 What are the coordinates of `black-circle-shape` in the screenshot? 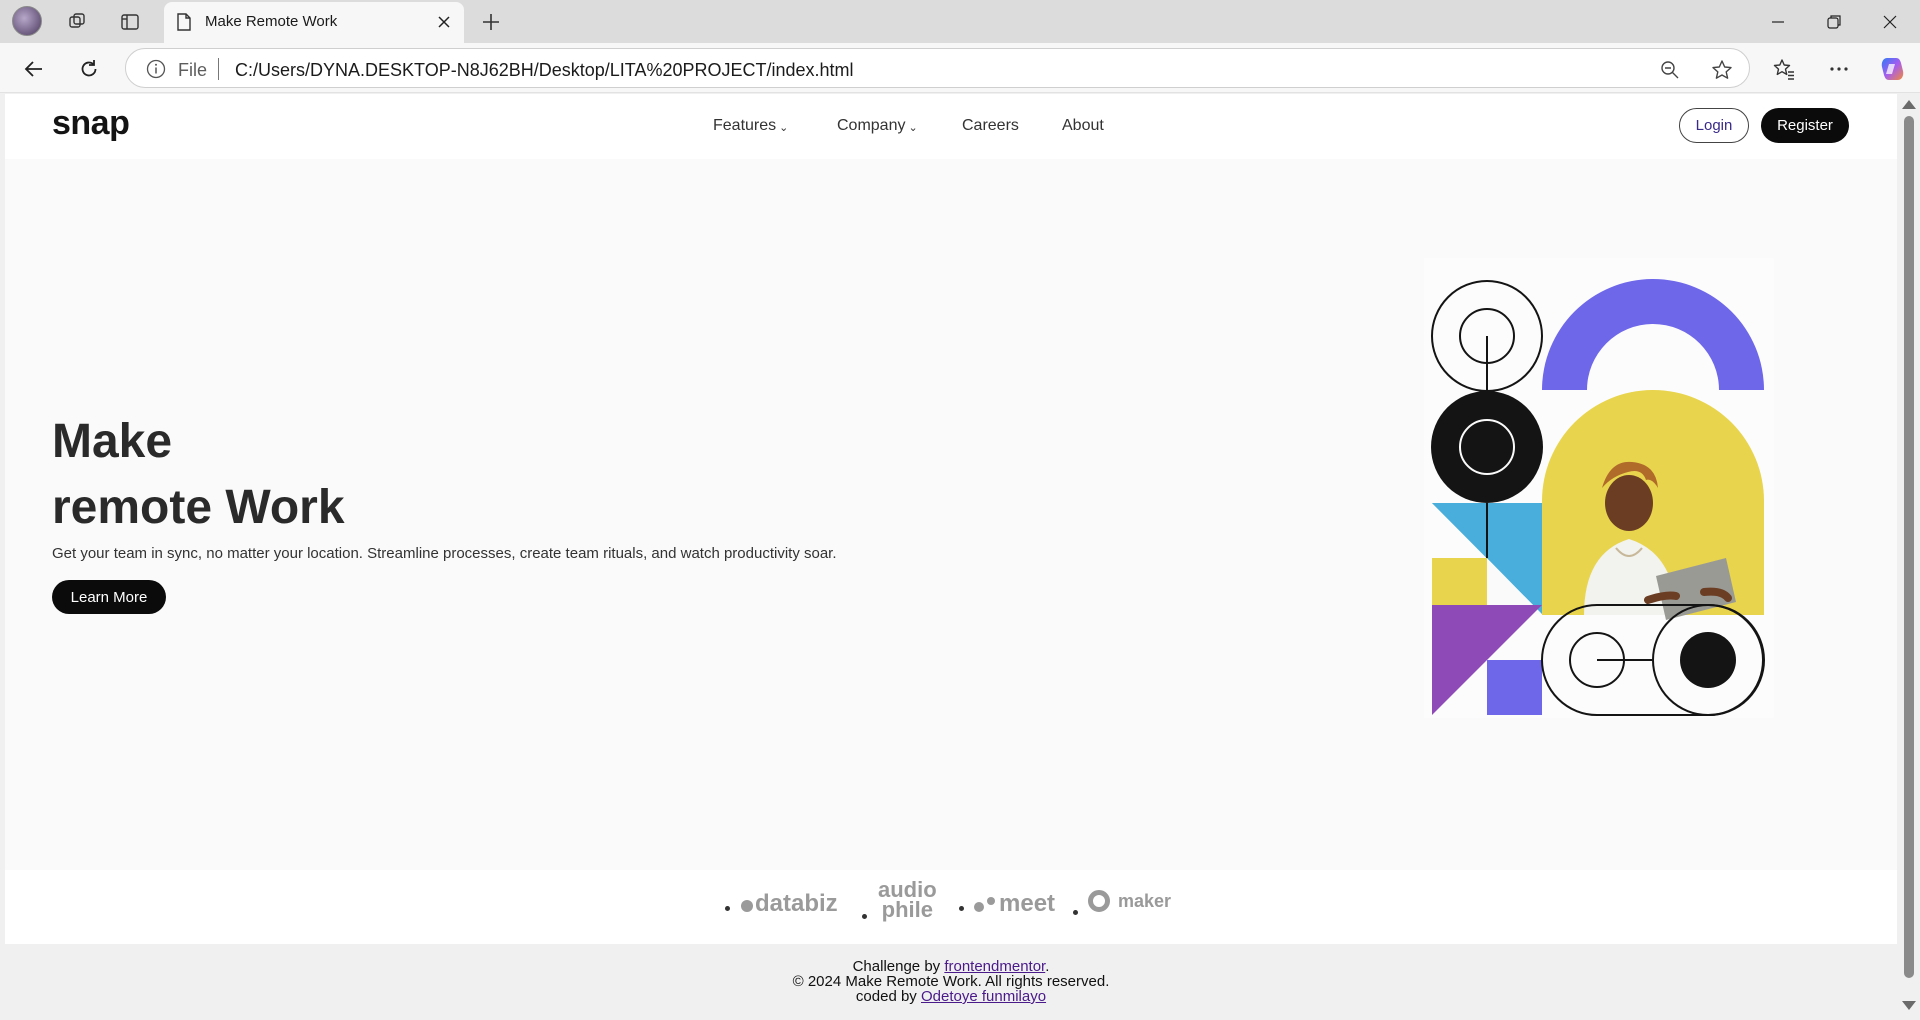 It's located at (1487, 447).